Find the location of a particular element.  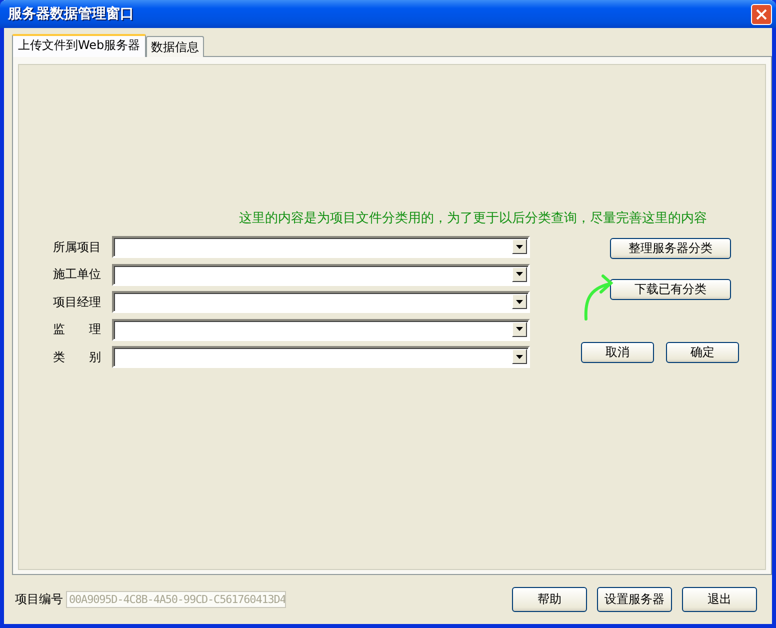

null: 确定 is located at coordinates (702, 352).